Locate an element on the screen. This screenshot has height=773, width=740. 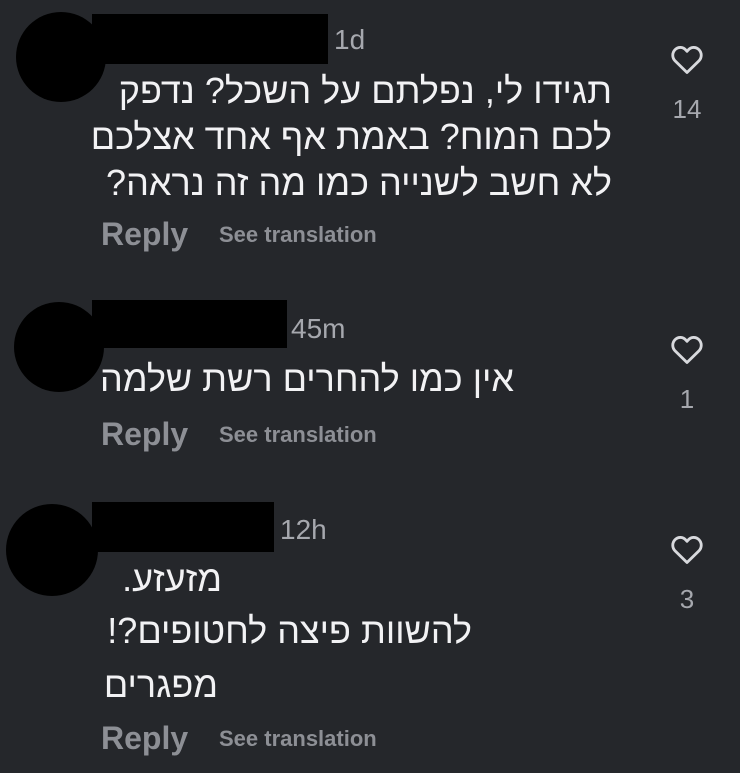
comment-text-line: לא חשב לשנייה כמו מה זה נראה? is located at coordinates (359, 182).